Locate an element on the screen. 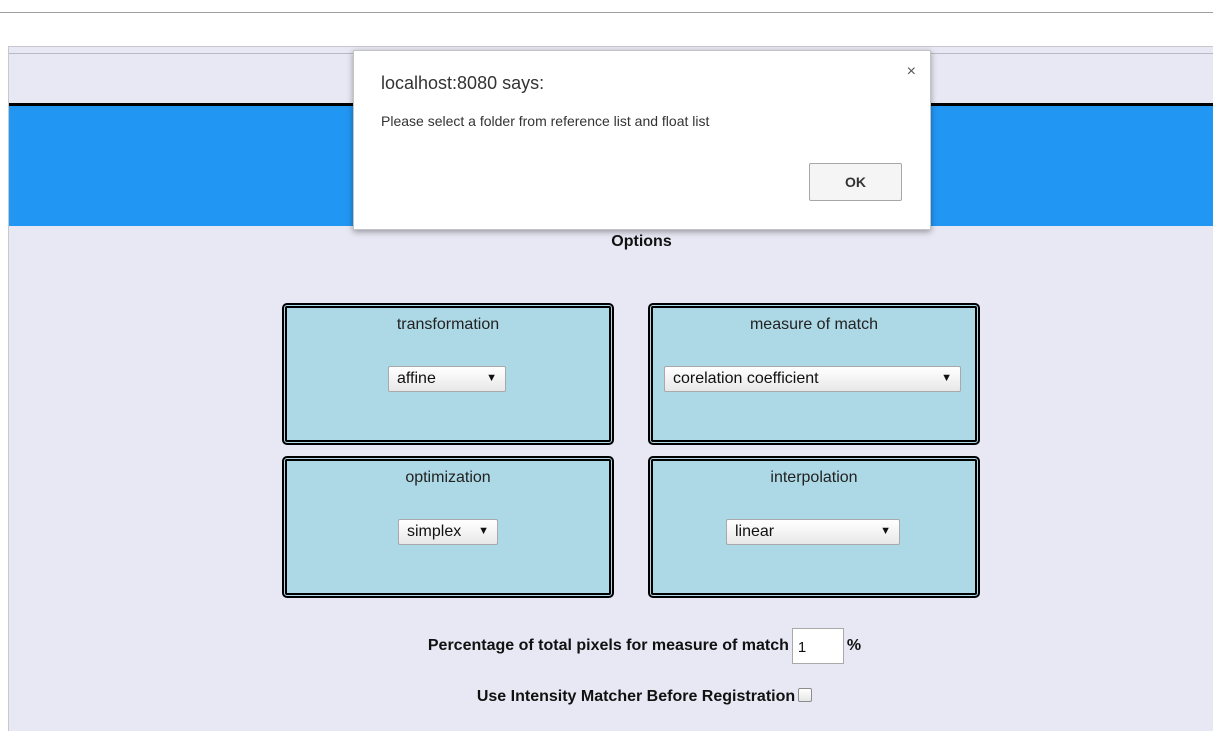  interpolation-select: linear ▼ is located at coordinates (813, 532).